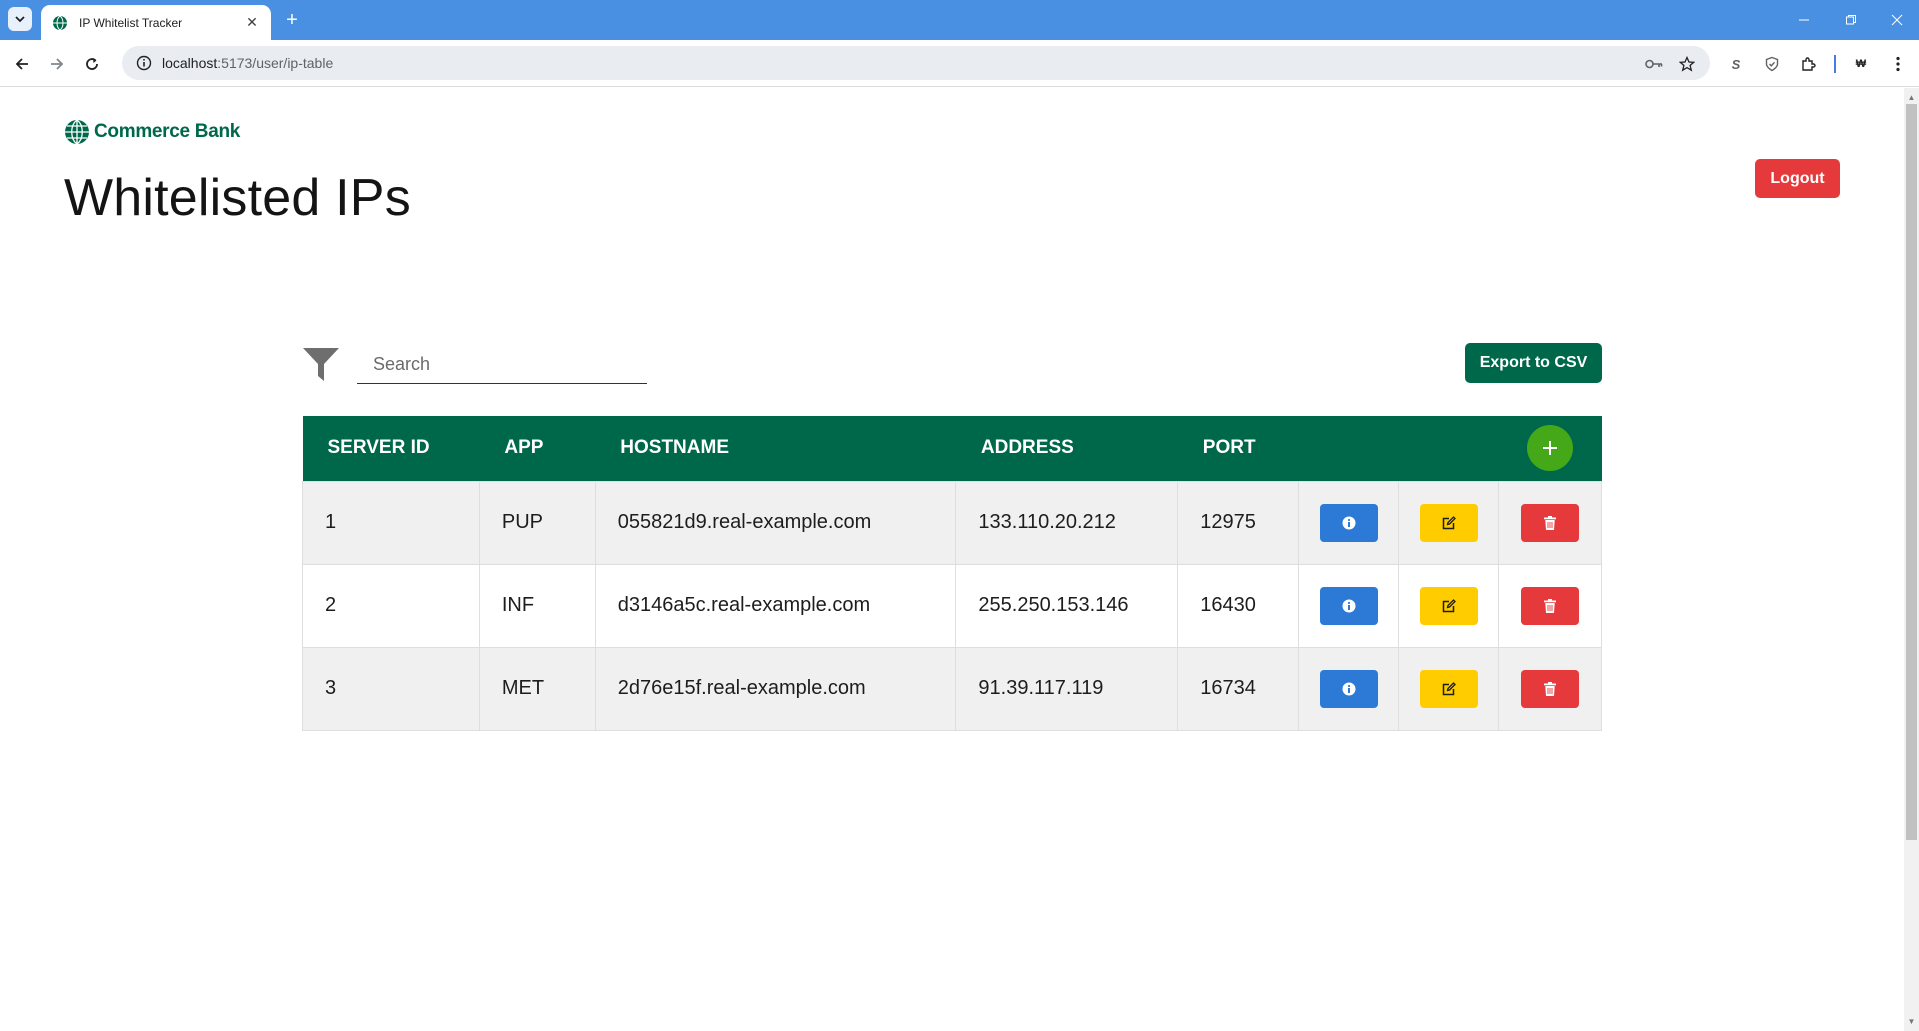 The width and height of the screenshot is (1919, 1031). I want to click on plus-icon, so click(1550, 448).